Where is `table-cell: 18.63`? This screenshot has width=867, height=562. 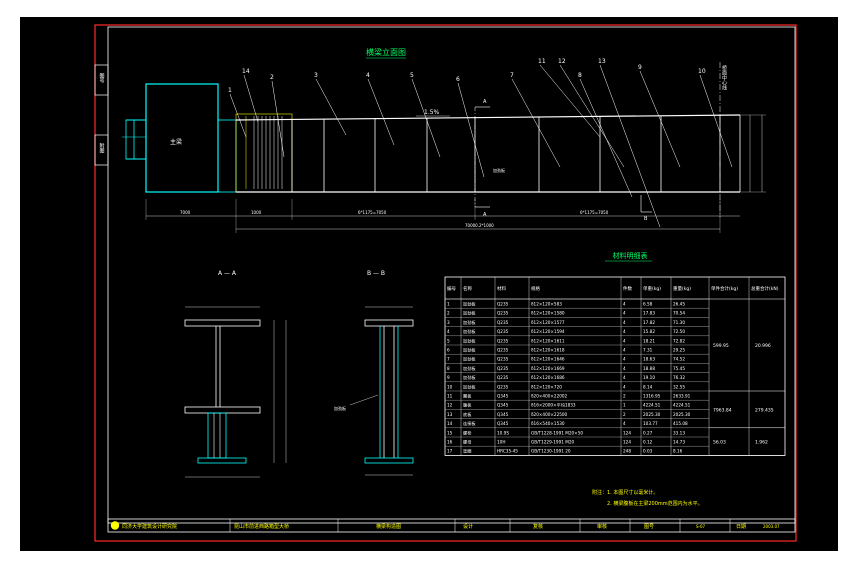 table-cell: 18.63 is located at coordinates (649, 359).